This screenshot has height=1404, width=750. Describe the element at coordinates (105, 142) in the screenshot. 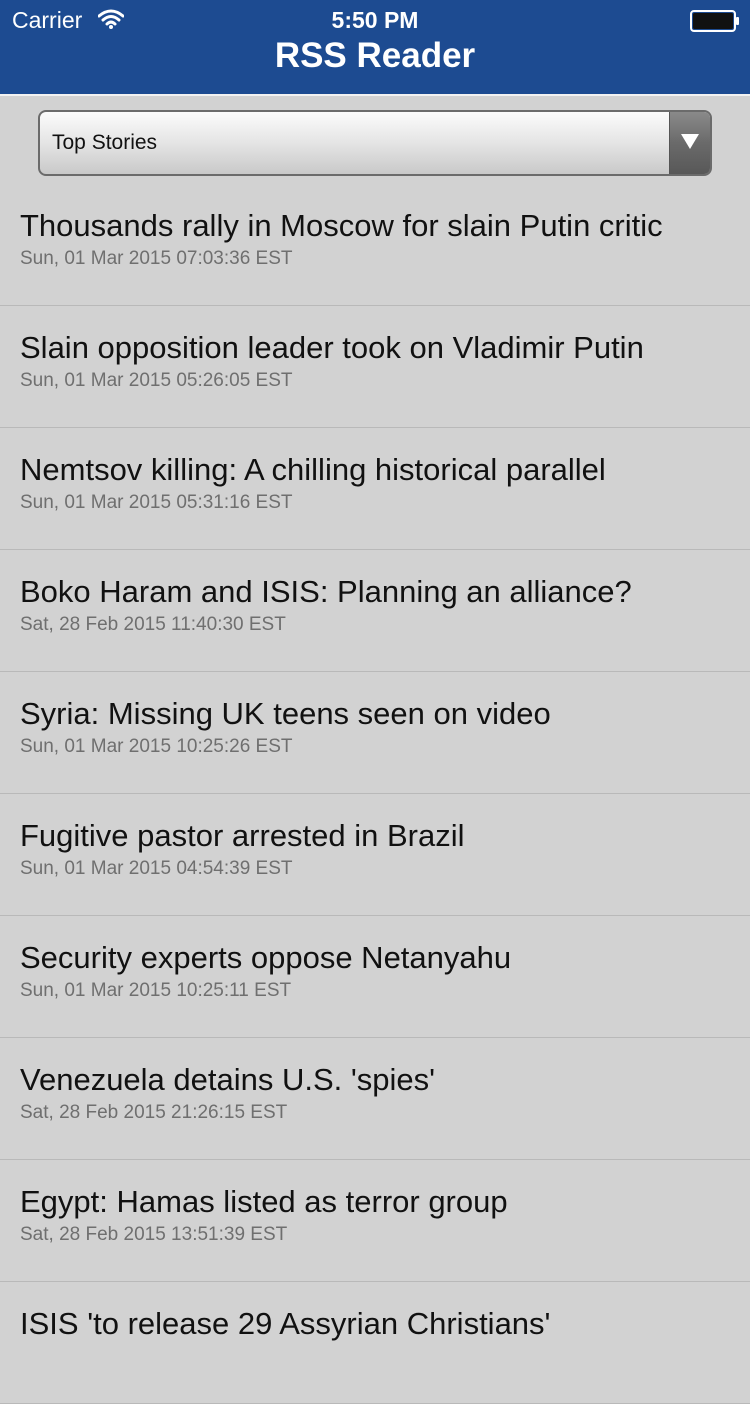

I see `feed-selector-value: Top Stories` at that location.